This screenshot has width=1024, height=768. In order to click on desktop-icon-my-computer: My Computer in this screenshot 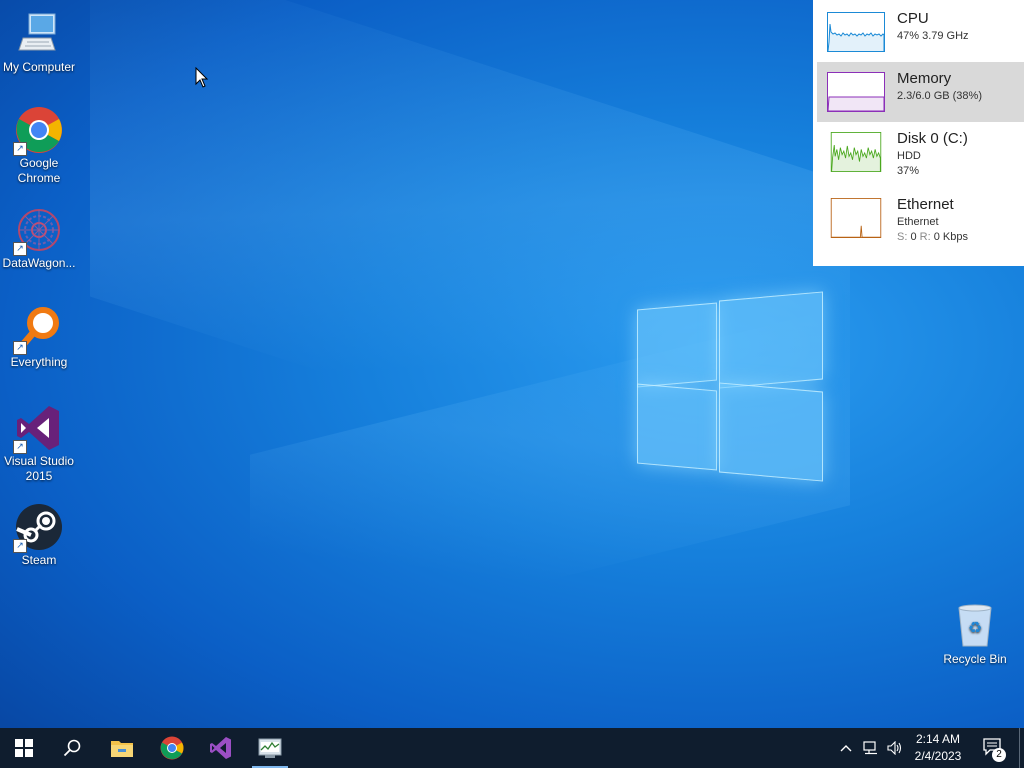, I will do `click(39, 42)`.